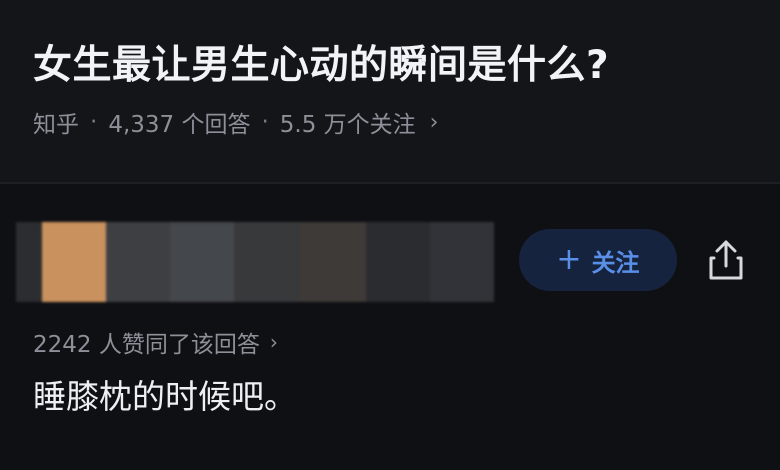 The image size is (780, 470). What do you see at coordinates (347, 125) in the screenshot?
I see `followers-count: 5.5 万个关注` at bounding box center [347, 125].